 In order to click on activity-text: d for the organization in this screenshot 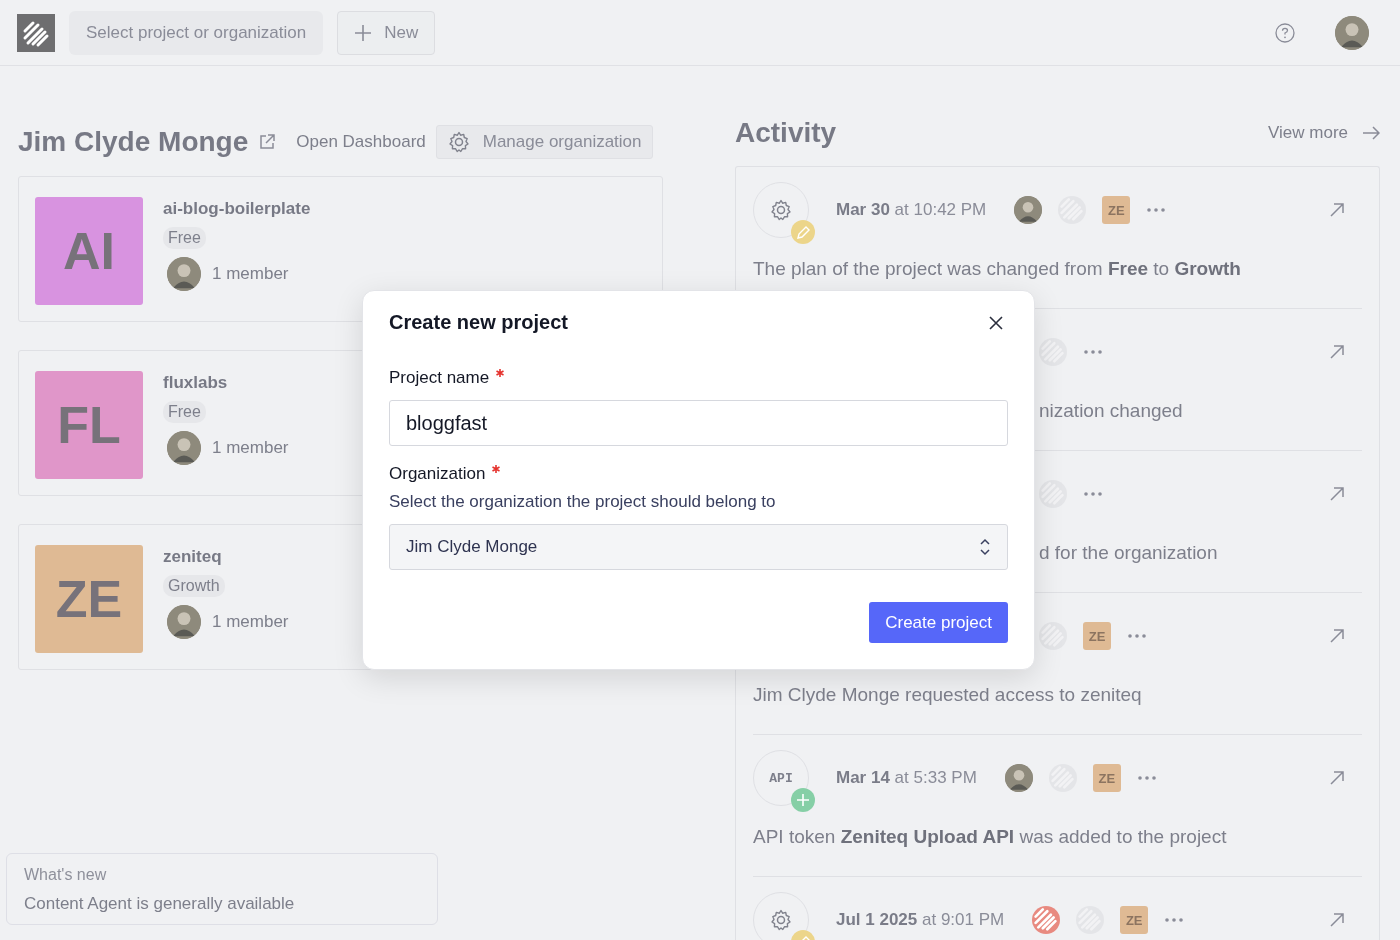, I will do `click(1129, 553)`.